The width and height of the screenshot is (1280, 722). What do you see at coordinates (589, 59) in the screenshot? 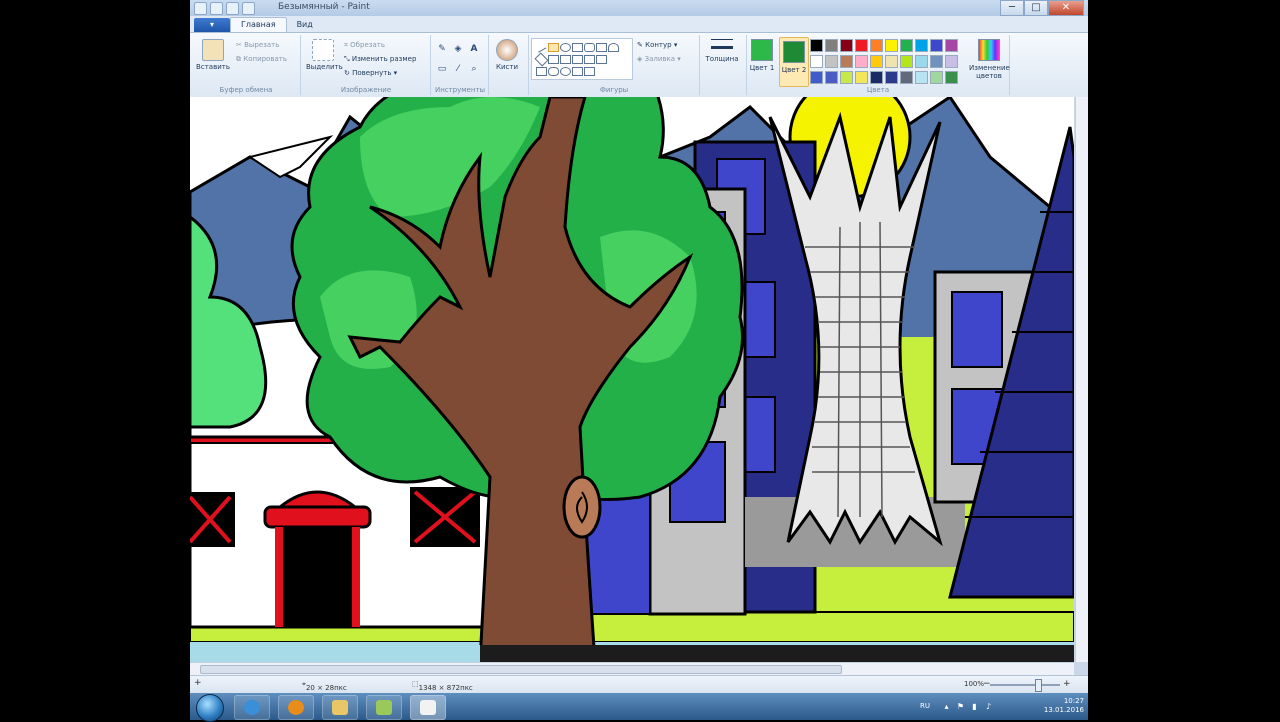
I see `arrow-left-shape-icon` at bounding box center [589, 59].